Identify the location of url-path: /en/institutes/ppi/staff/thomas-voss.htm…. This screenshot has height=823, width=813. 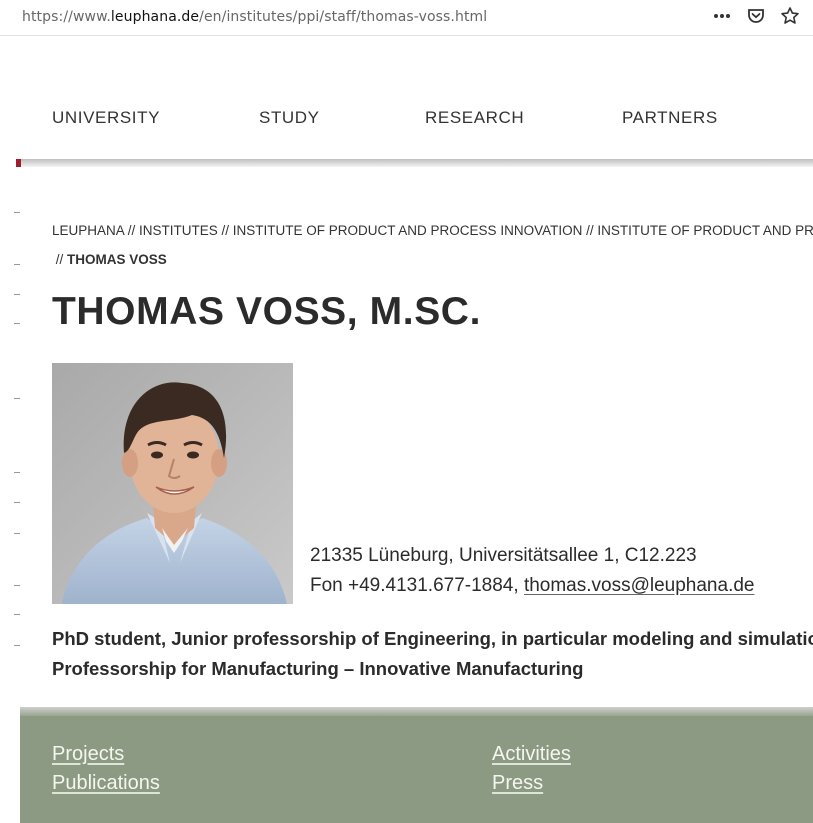
(343, 17).